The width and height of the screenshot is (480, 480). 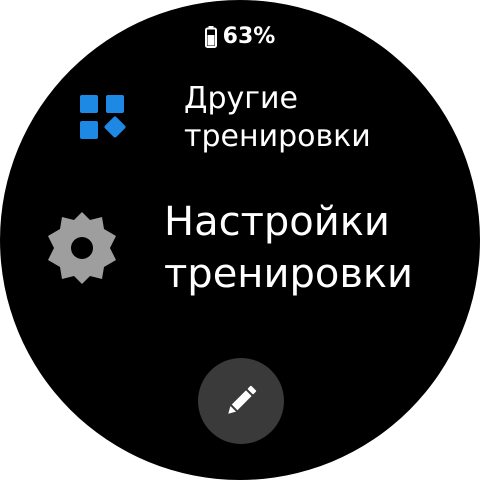 What do you see at coordinates (103, 118) in the screenshot?
I see `grid-shapes-icon` at bounding box center [103, 118].